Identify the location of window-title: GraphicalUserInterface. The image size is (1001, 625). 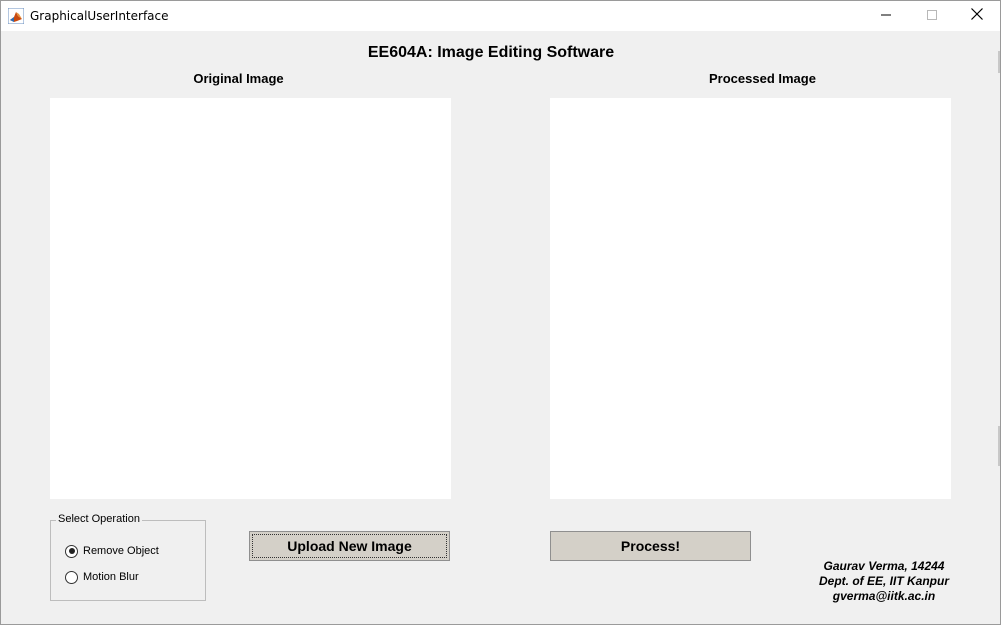
(99, 16).